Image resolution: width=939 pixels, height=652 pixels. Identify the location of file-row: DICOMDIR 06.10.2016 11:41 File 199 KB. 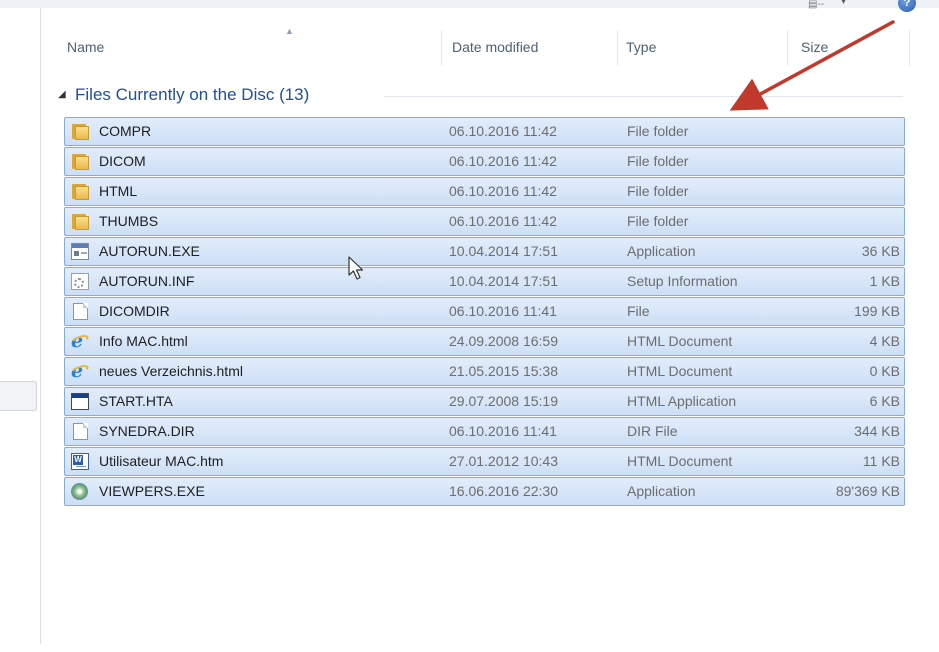
(484, 311).